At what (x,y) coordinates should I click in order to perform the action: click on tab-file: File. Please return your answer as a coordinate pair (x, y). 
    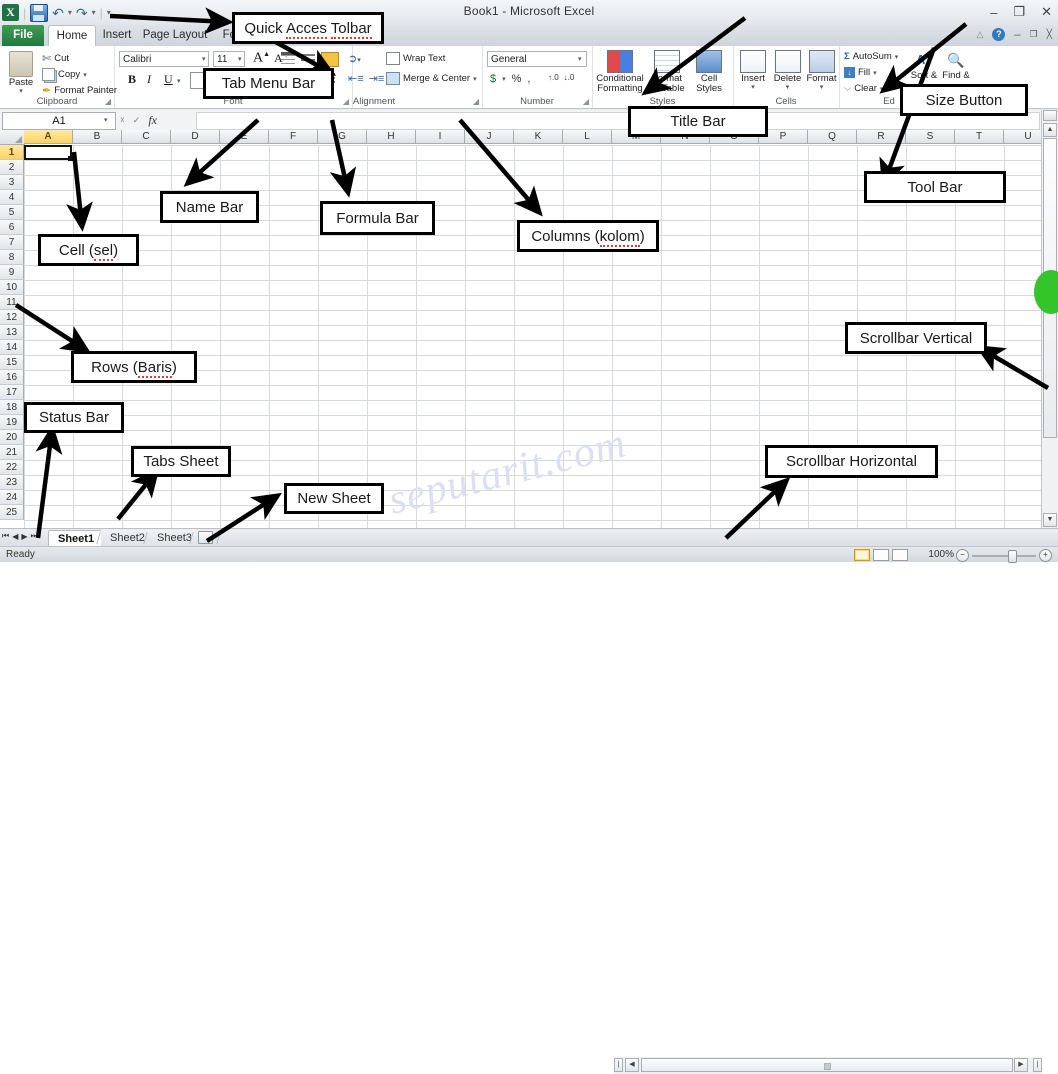
    Looking at the image, I should click on (23, 35).